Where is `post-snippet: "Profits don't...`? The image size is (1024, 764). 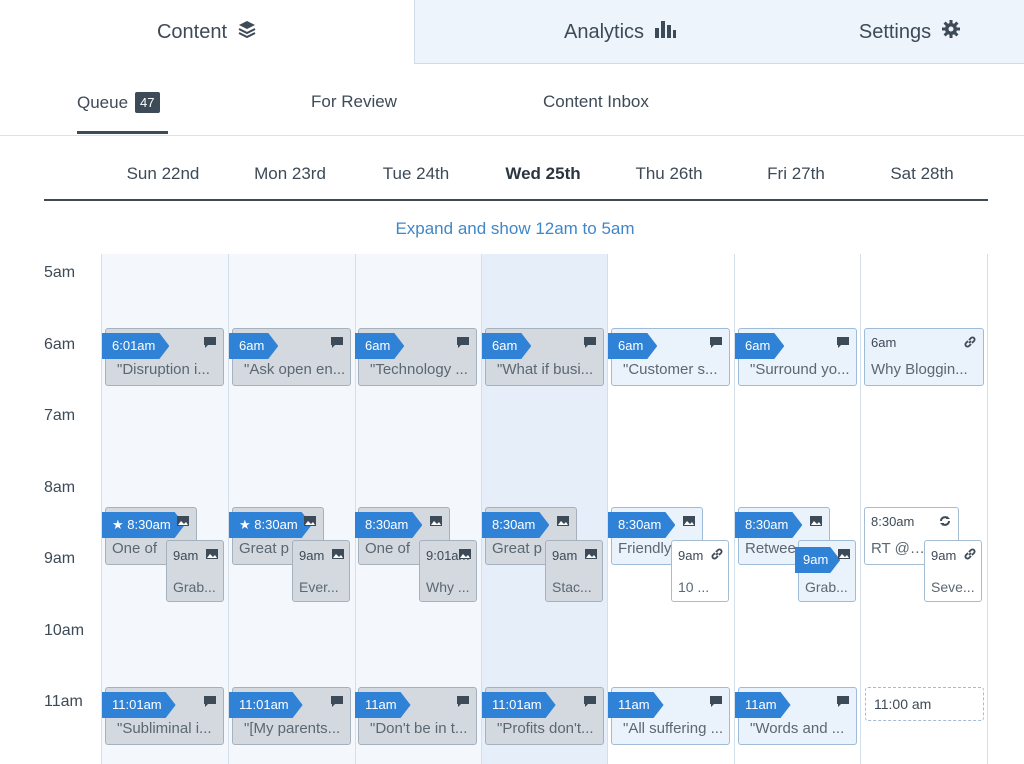
post-snippet: "Profits don't... is located at coordinates (545, 728).